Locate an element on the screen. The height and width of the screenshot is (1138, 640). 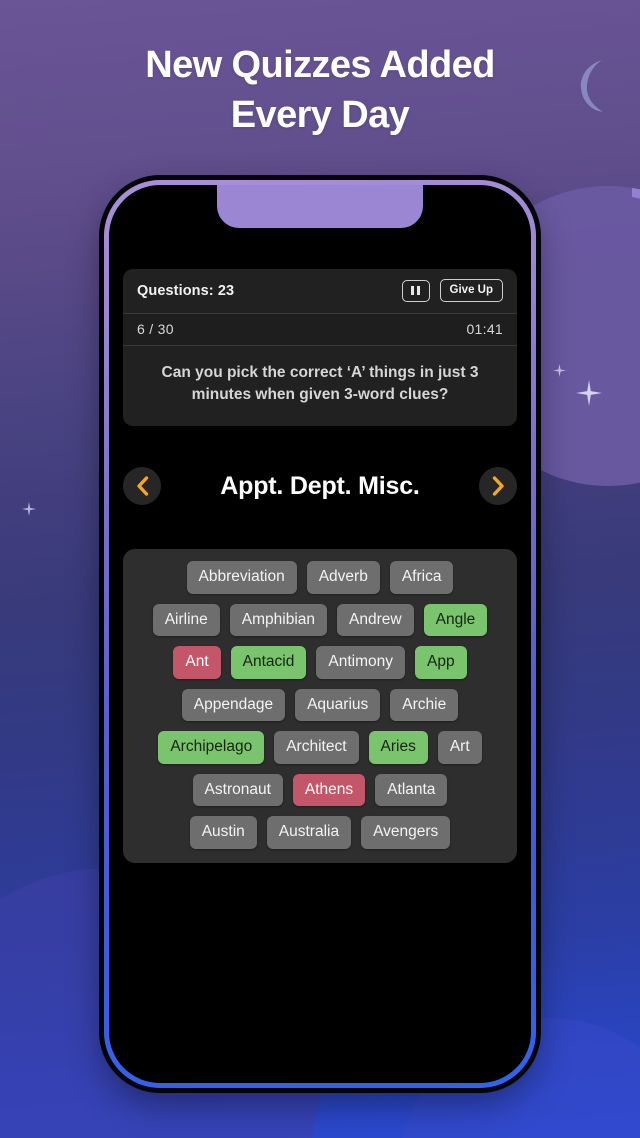
answer-row: Archipelago Architect Aries Art is located at coordinates (320, 747).